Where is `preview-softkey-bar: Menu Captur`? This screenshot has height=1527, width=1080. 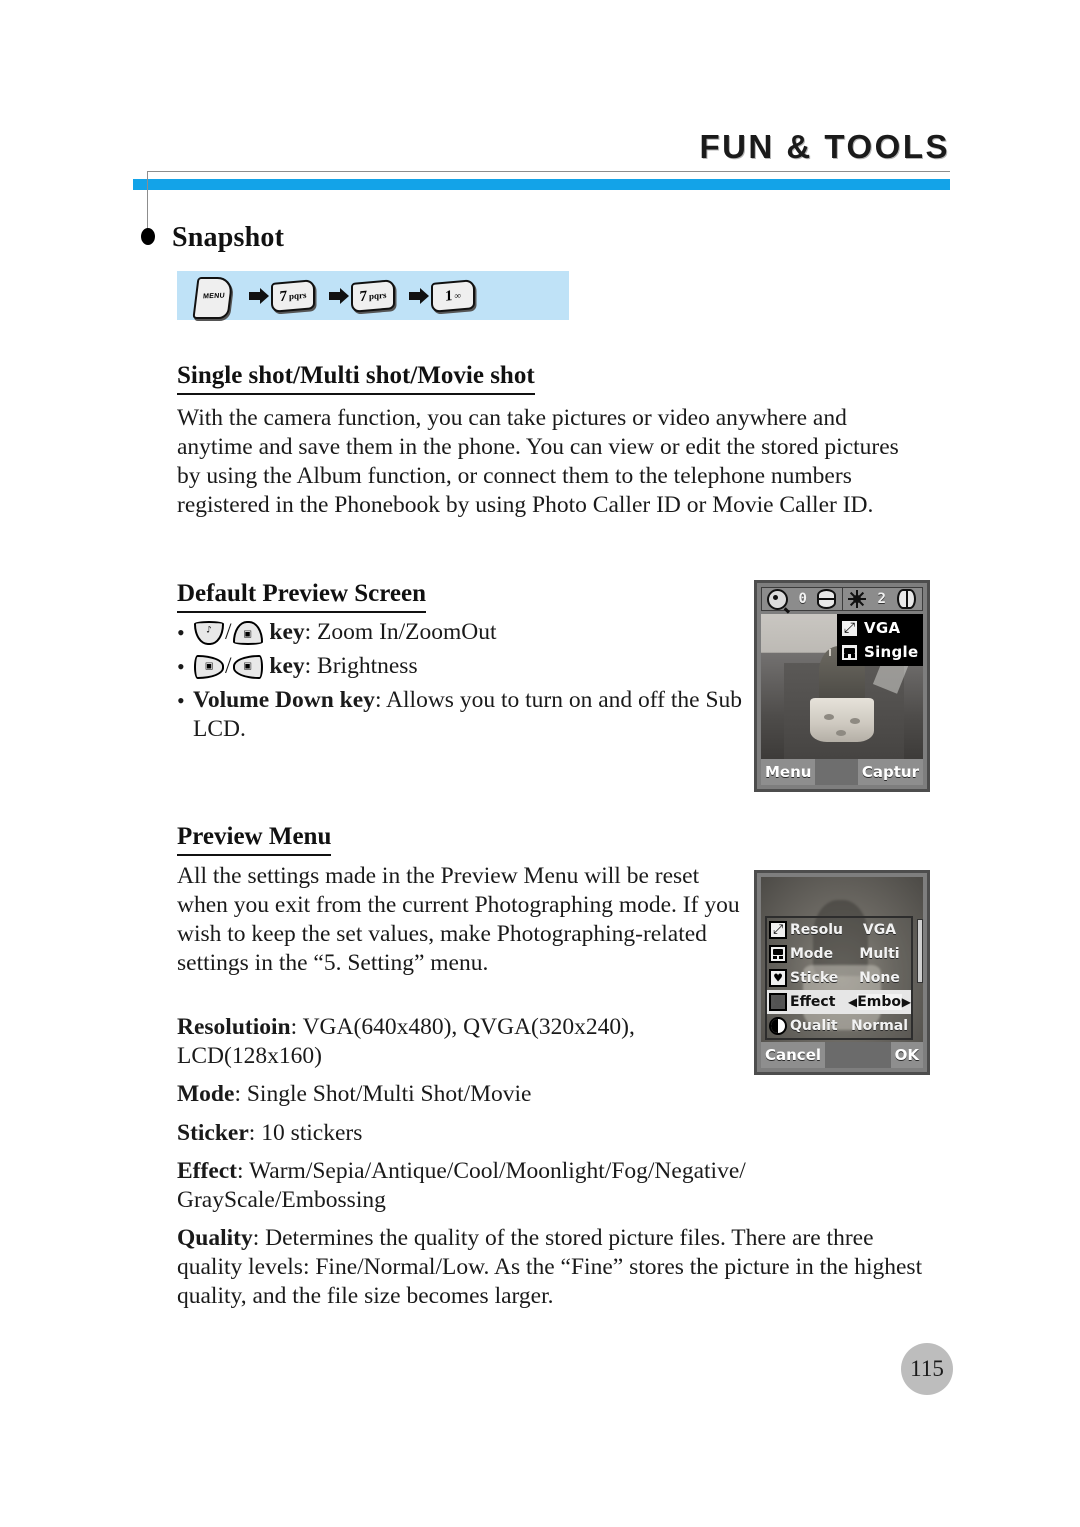
preview-softkey-bar: Menu Captur is located at coordinates (842, 772).